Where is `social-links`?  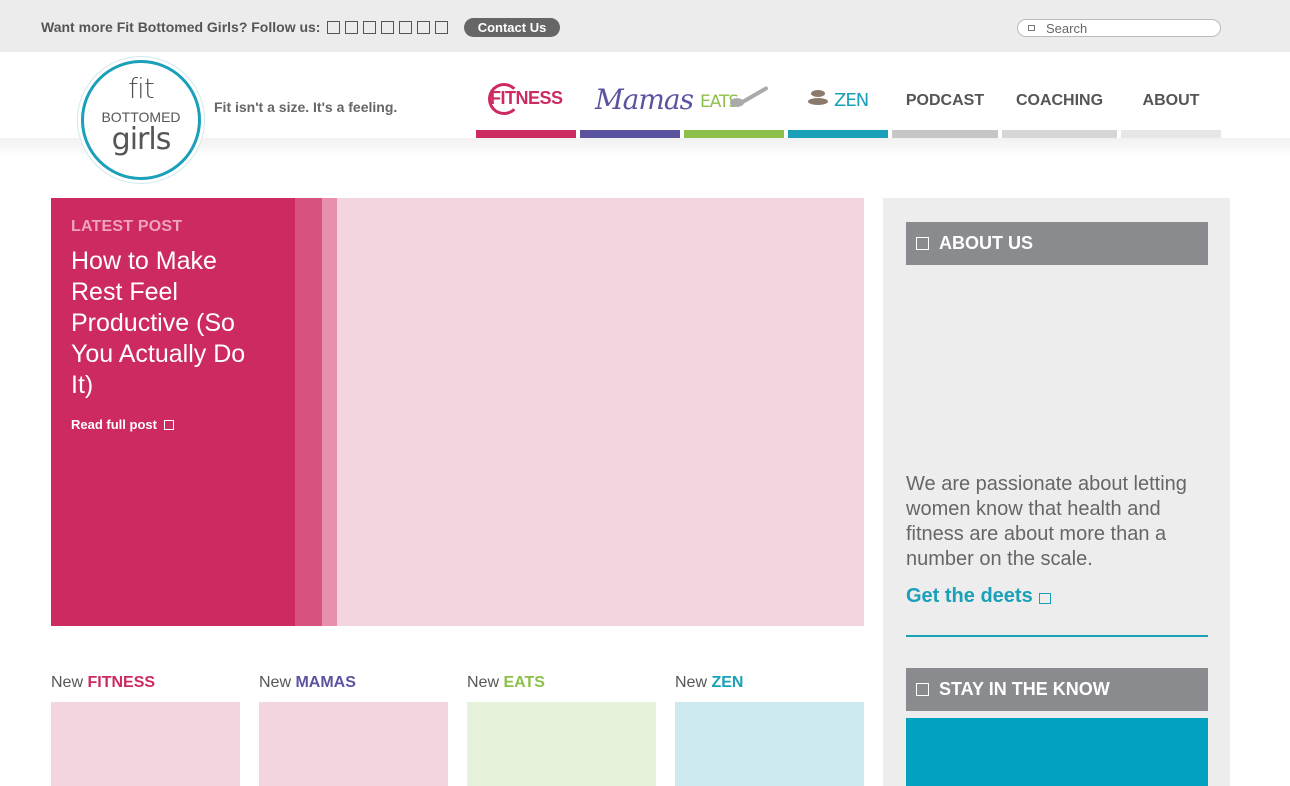 social-links is located at coordinates (387, 27).